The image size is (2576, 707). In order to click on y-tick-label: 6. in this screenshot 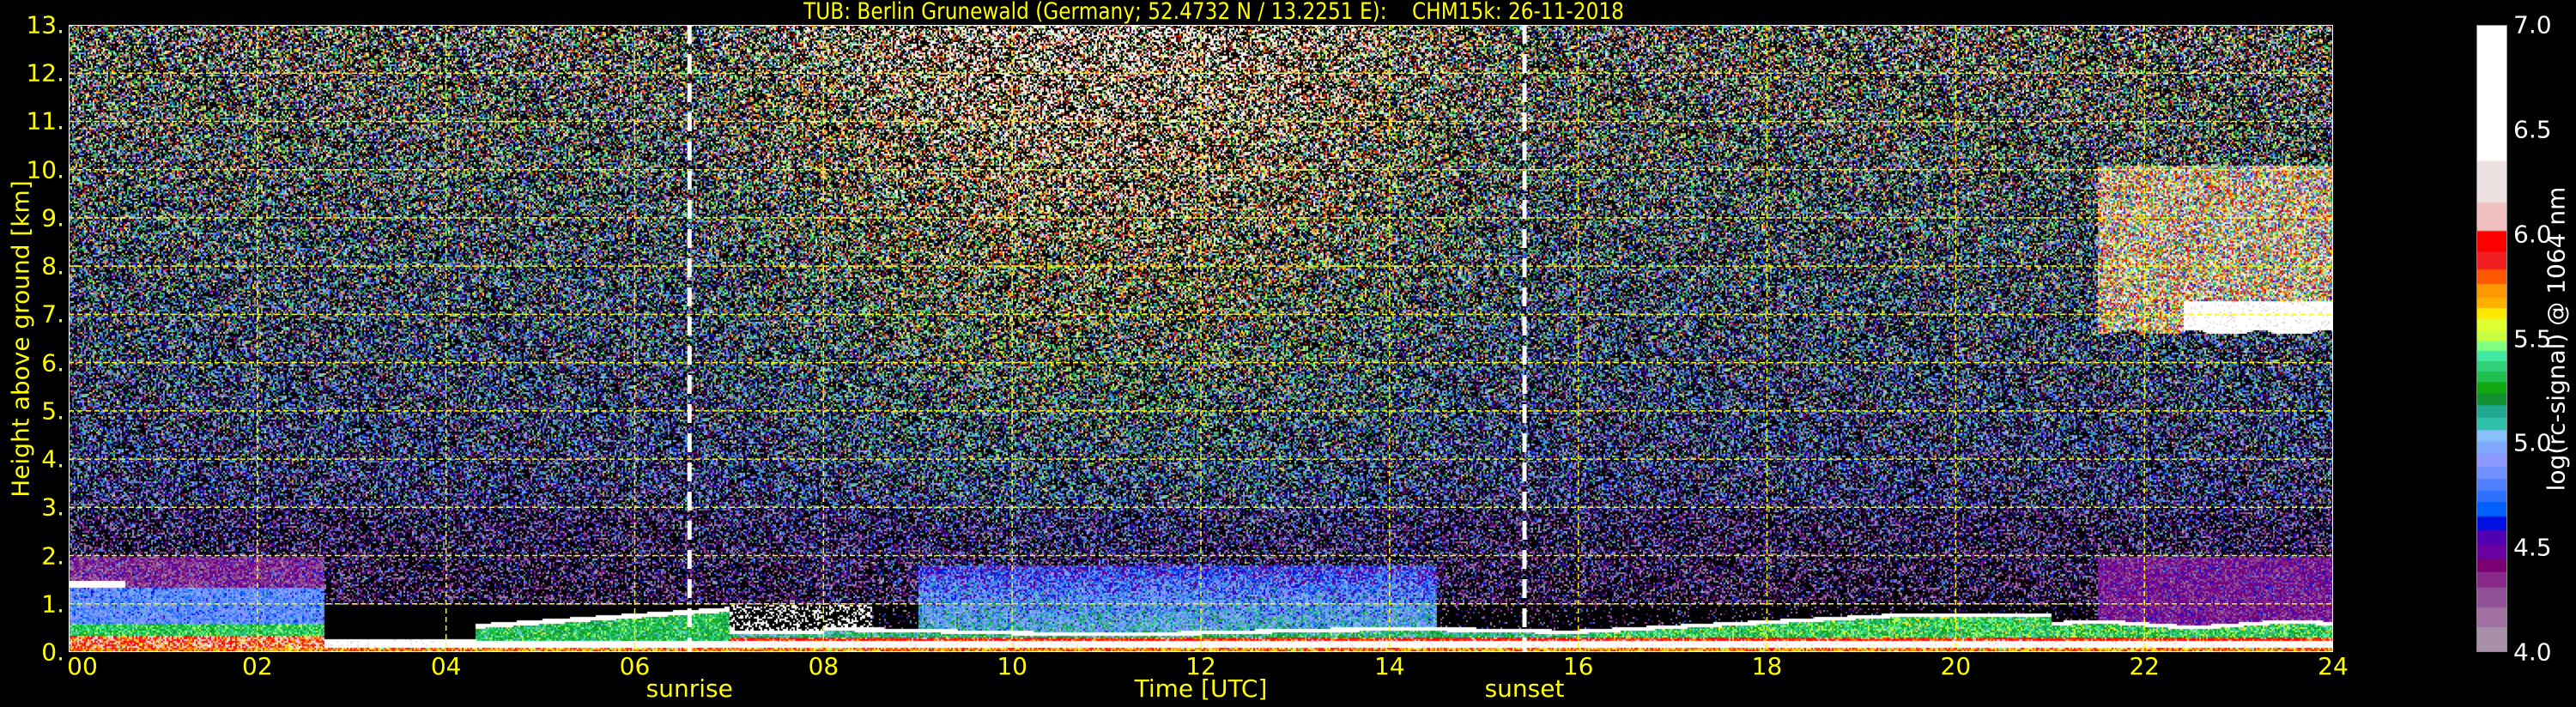, I will do `click(52, 363)`.